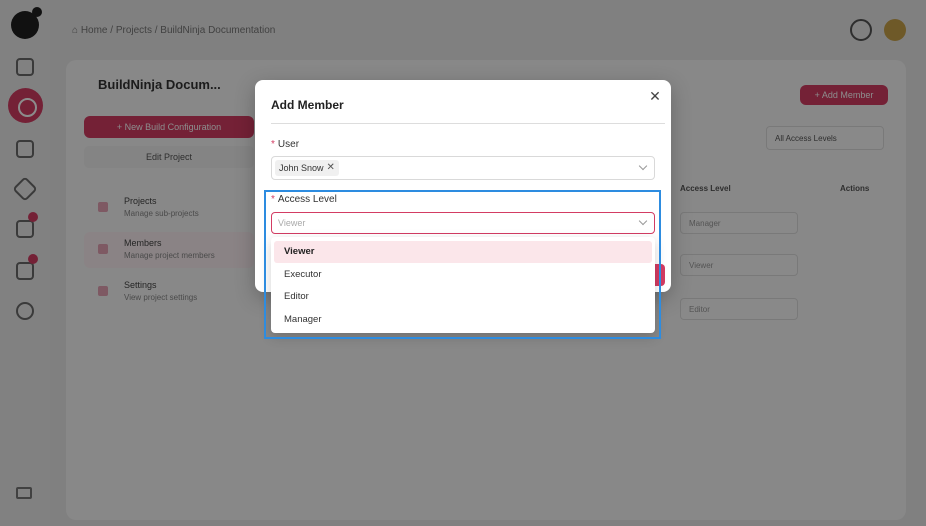 This screenshot has width=926, height=526. Describe the element at coordinates (468, 123) in the screenshot. I see `divider` at that location.